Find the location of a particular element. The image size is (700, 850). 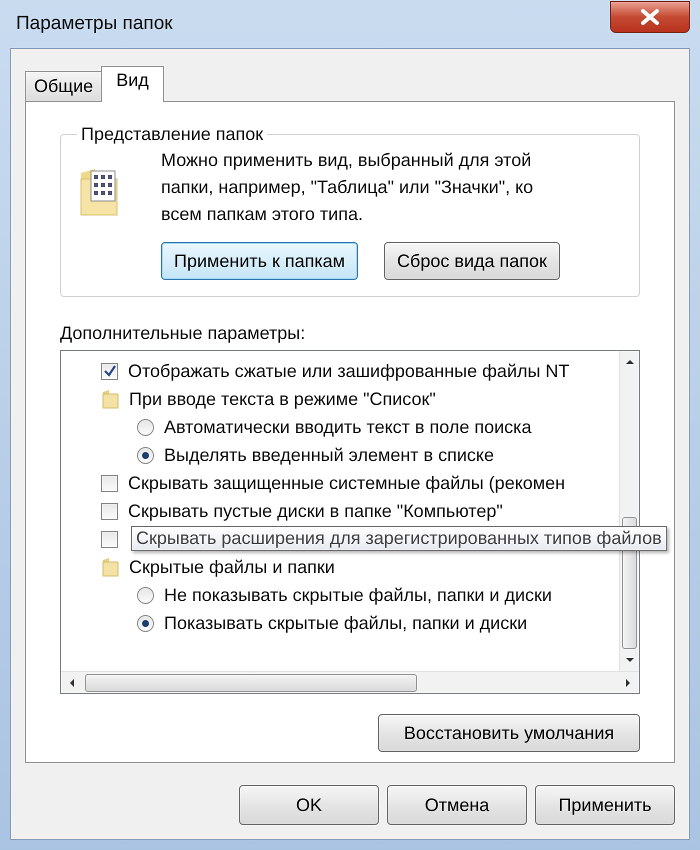

scroll-down-icon is located at coordinates (630, 660).